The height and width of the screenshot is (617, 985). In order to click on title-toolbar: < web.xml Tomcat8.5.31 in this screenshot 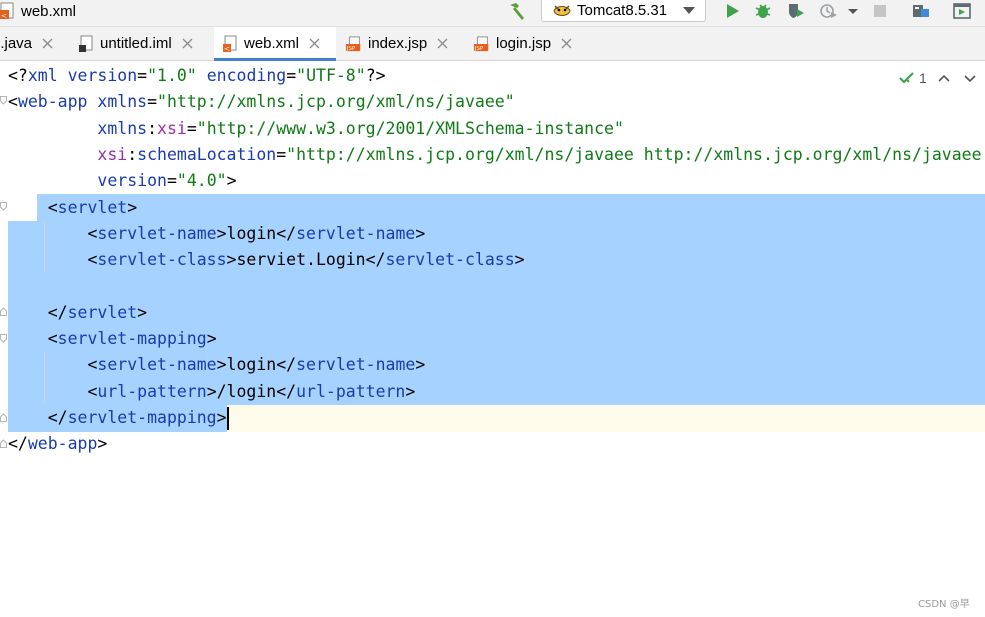, I will do `click(492, 13)`.